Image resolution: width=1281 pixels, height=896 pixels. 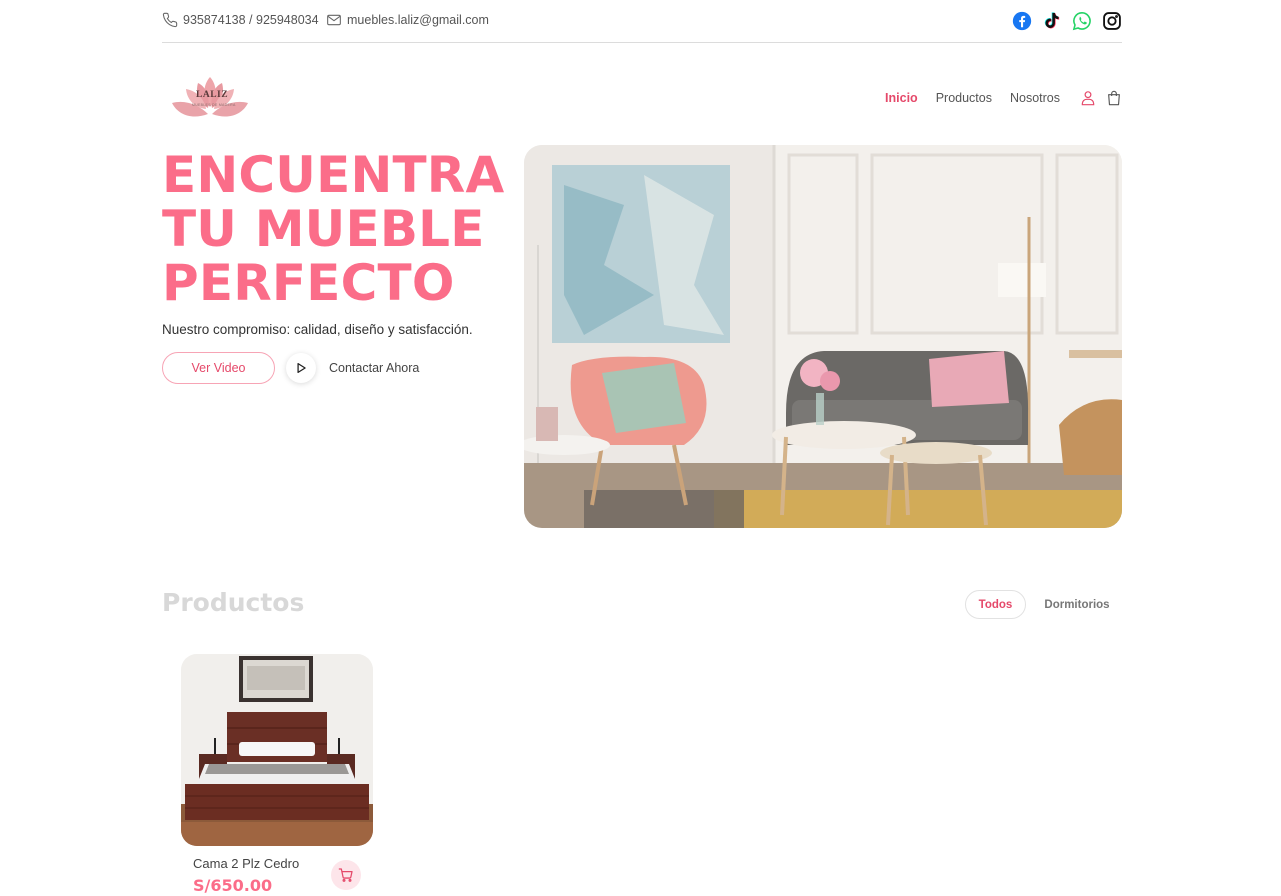 I want to click on brand-name: LALIZ, so click(x=212, y=95).